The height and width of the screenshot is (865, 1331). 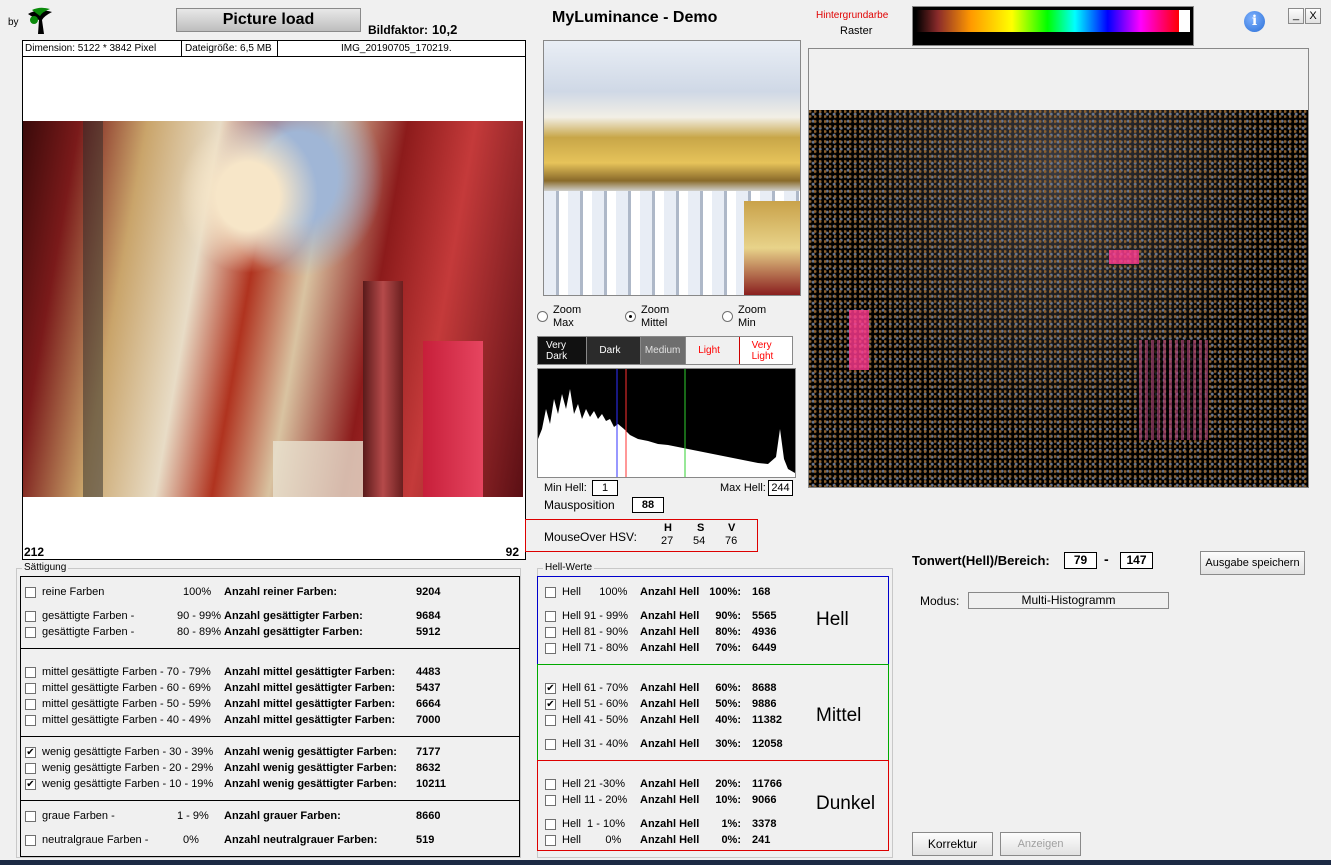 I want to click on hellwert-count-value: 3378, so click(x=764, y=824).